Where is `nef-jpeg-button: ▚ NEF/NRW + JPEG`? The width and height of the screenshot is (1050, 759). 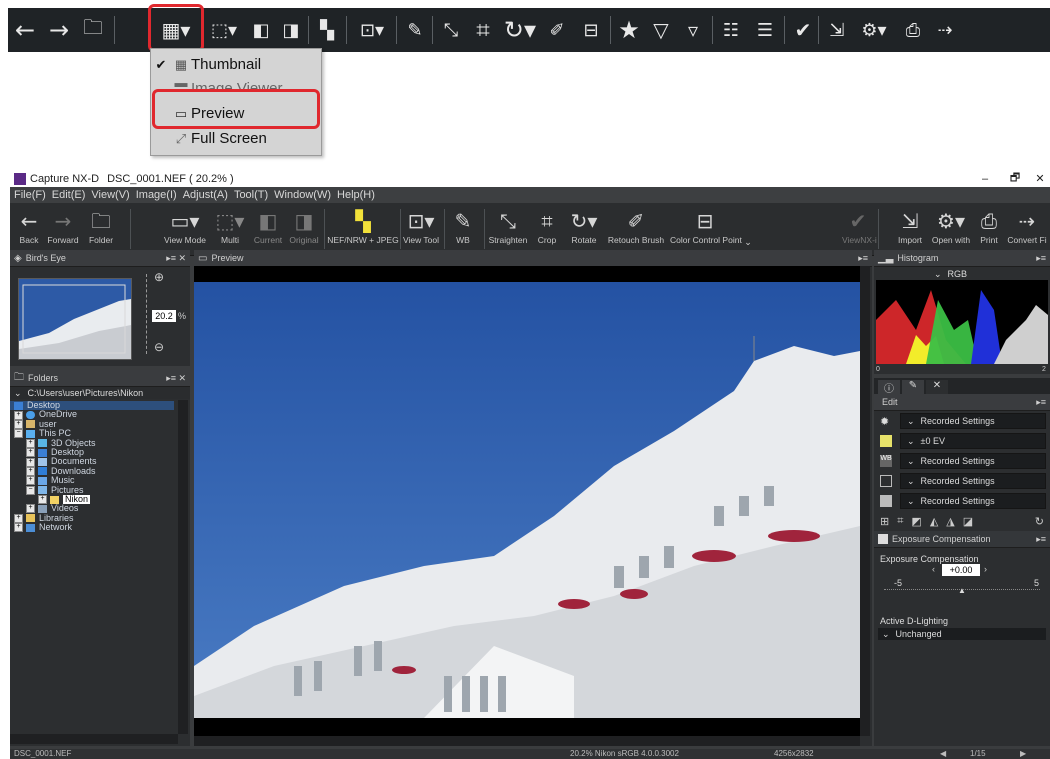
nef-jpeg-button: ▚ NEF/NRW + JPEG is located at coordinates (363, 226).